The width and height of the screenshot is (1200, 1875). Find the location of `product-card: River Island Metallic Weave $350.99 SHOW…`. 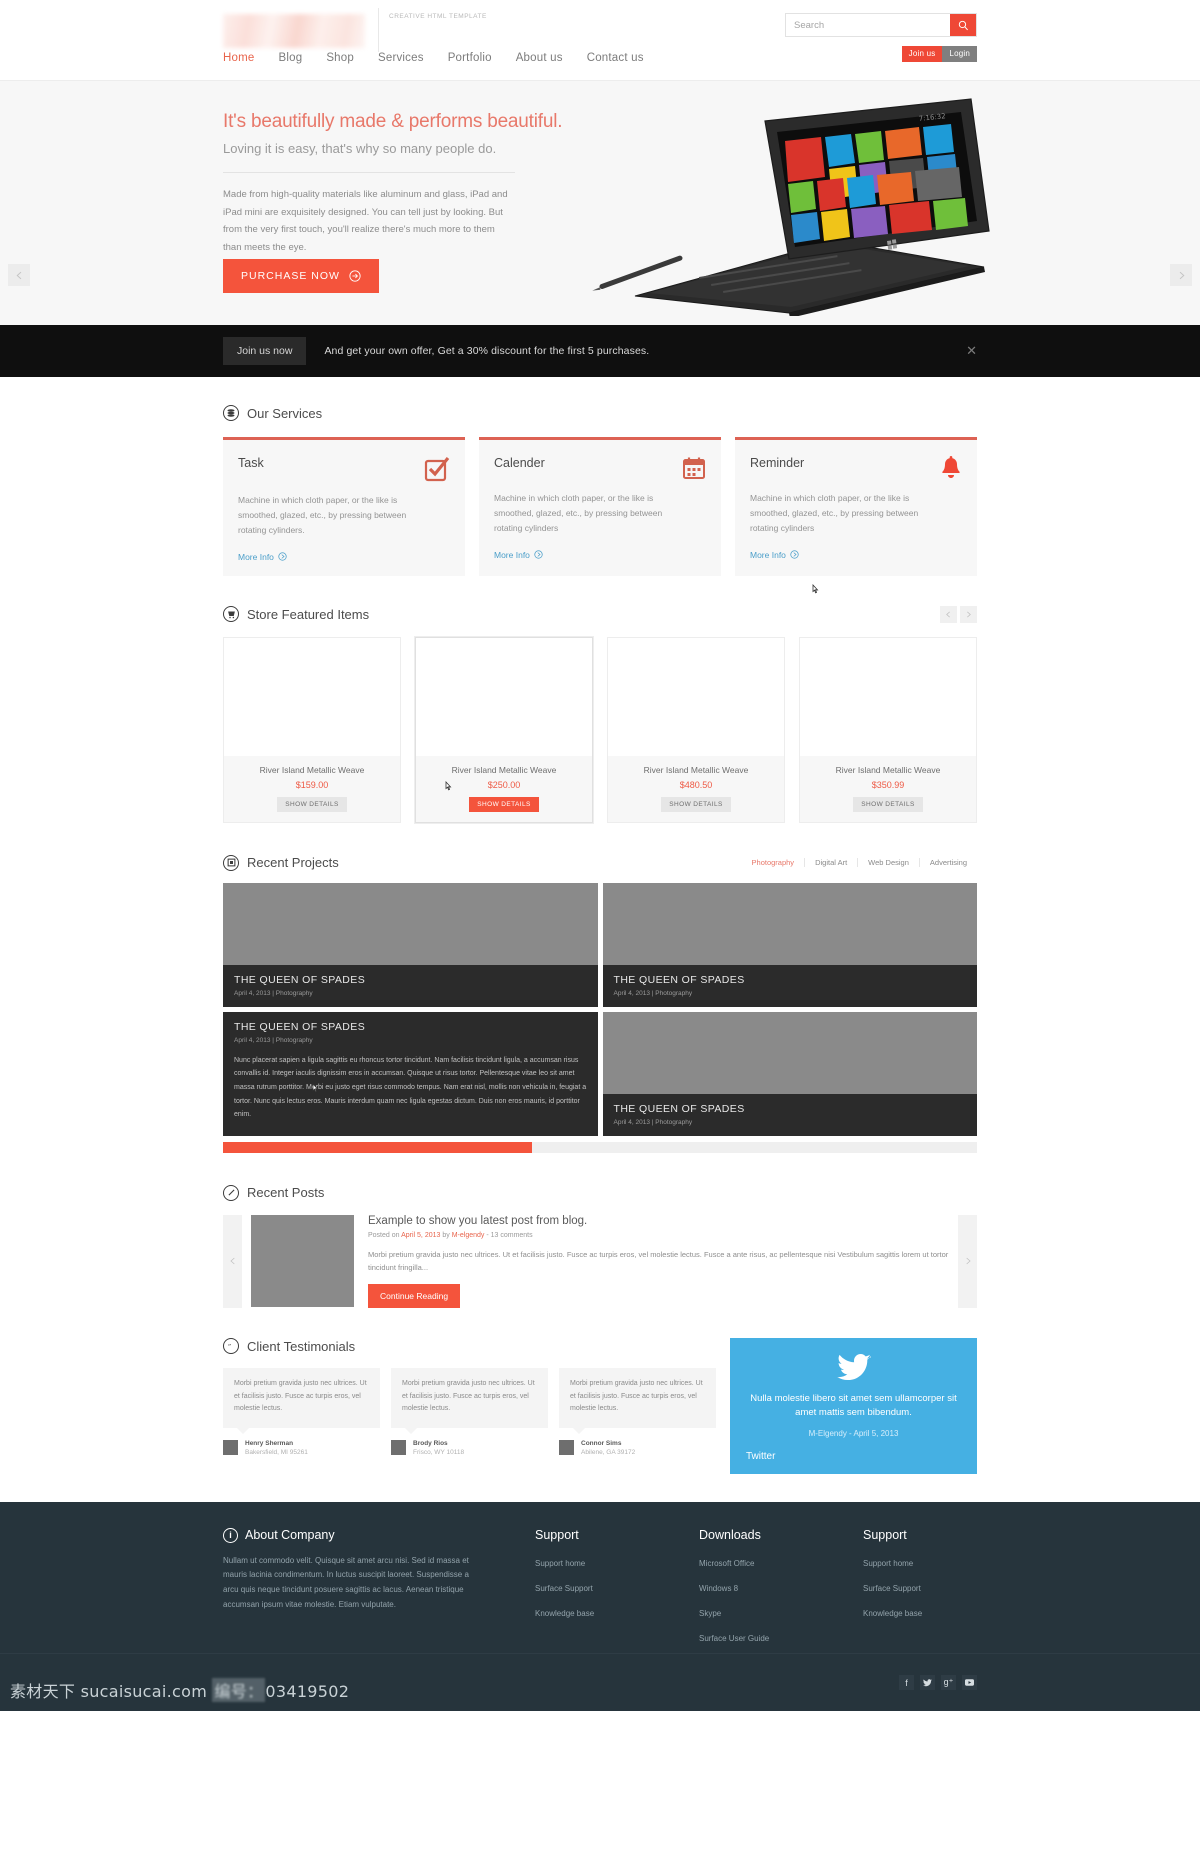

product-card: River Island Metallic Weave $350.99 SHOW… is located at coordinates (888, 729).